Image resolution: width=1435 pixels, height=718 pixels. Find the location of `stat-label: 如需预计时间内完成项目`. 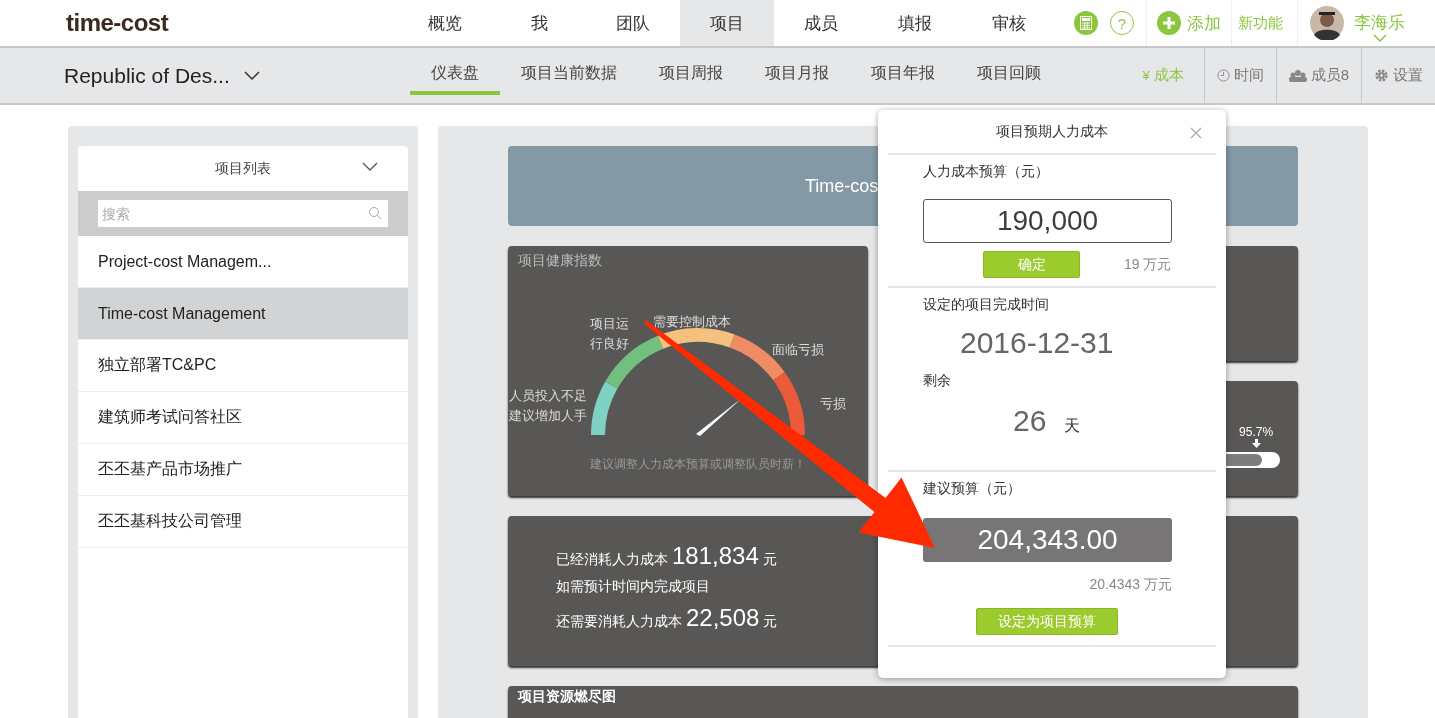

stat-label: 如需预计时间内完成项目 is located at coordinates (633, 587).